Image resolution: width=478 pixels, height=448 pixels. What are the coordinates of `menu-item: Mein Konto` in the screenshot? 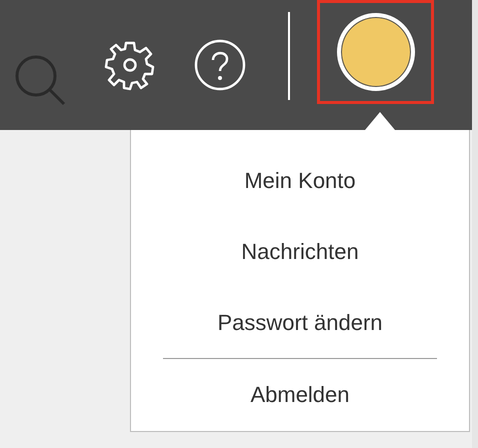 It's located at (300, 180).